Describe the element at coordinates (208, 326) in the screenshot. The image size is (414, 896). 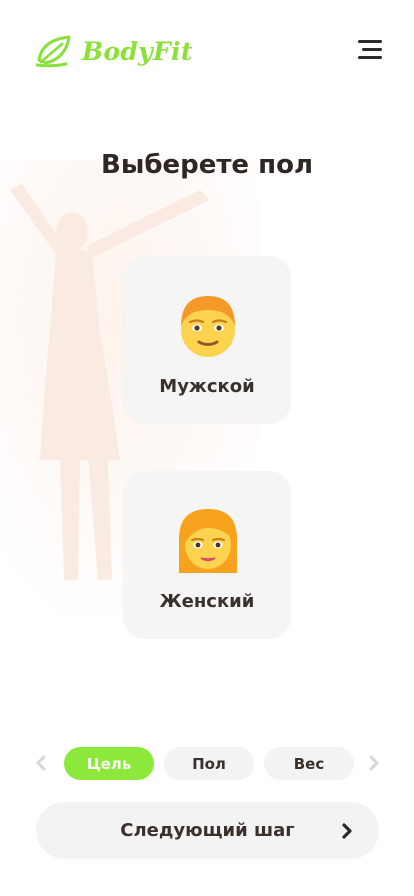
I see `man-emoji-icon` at that location.